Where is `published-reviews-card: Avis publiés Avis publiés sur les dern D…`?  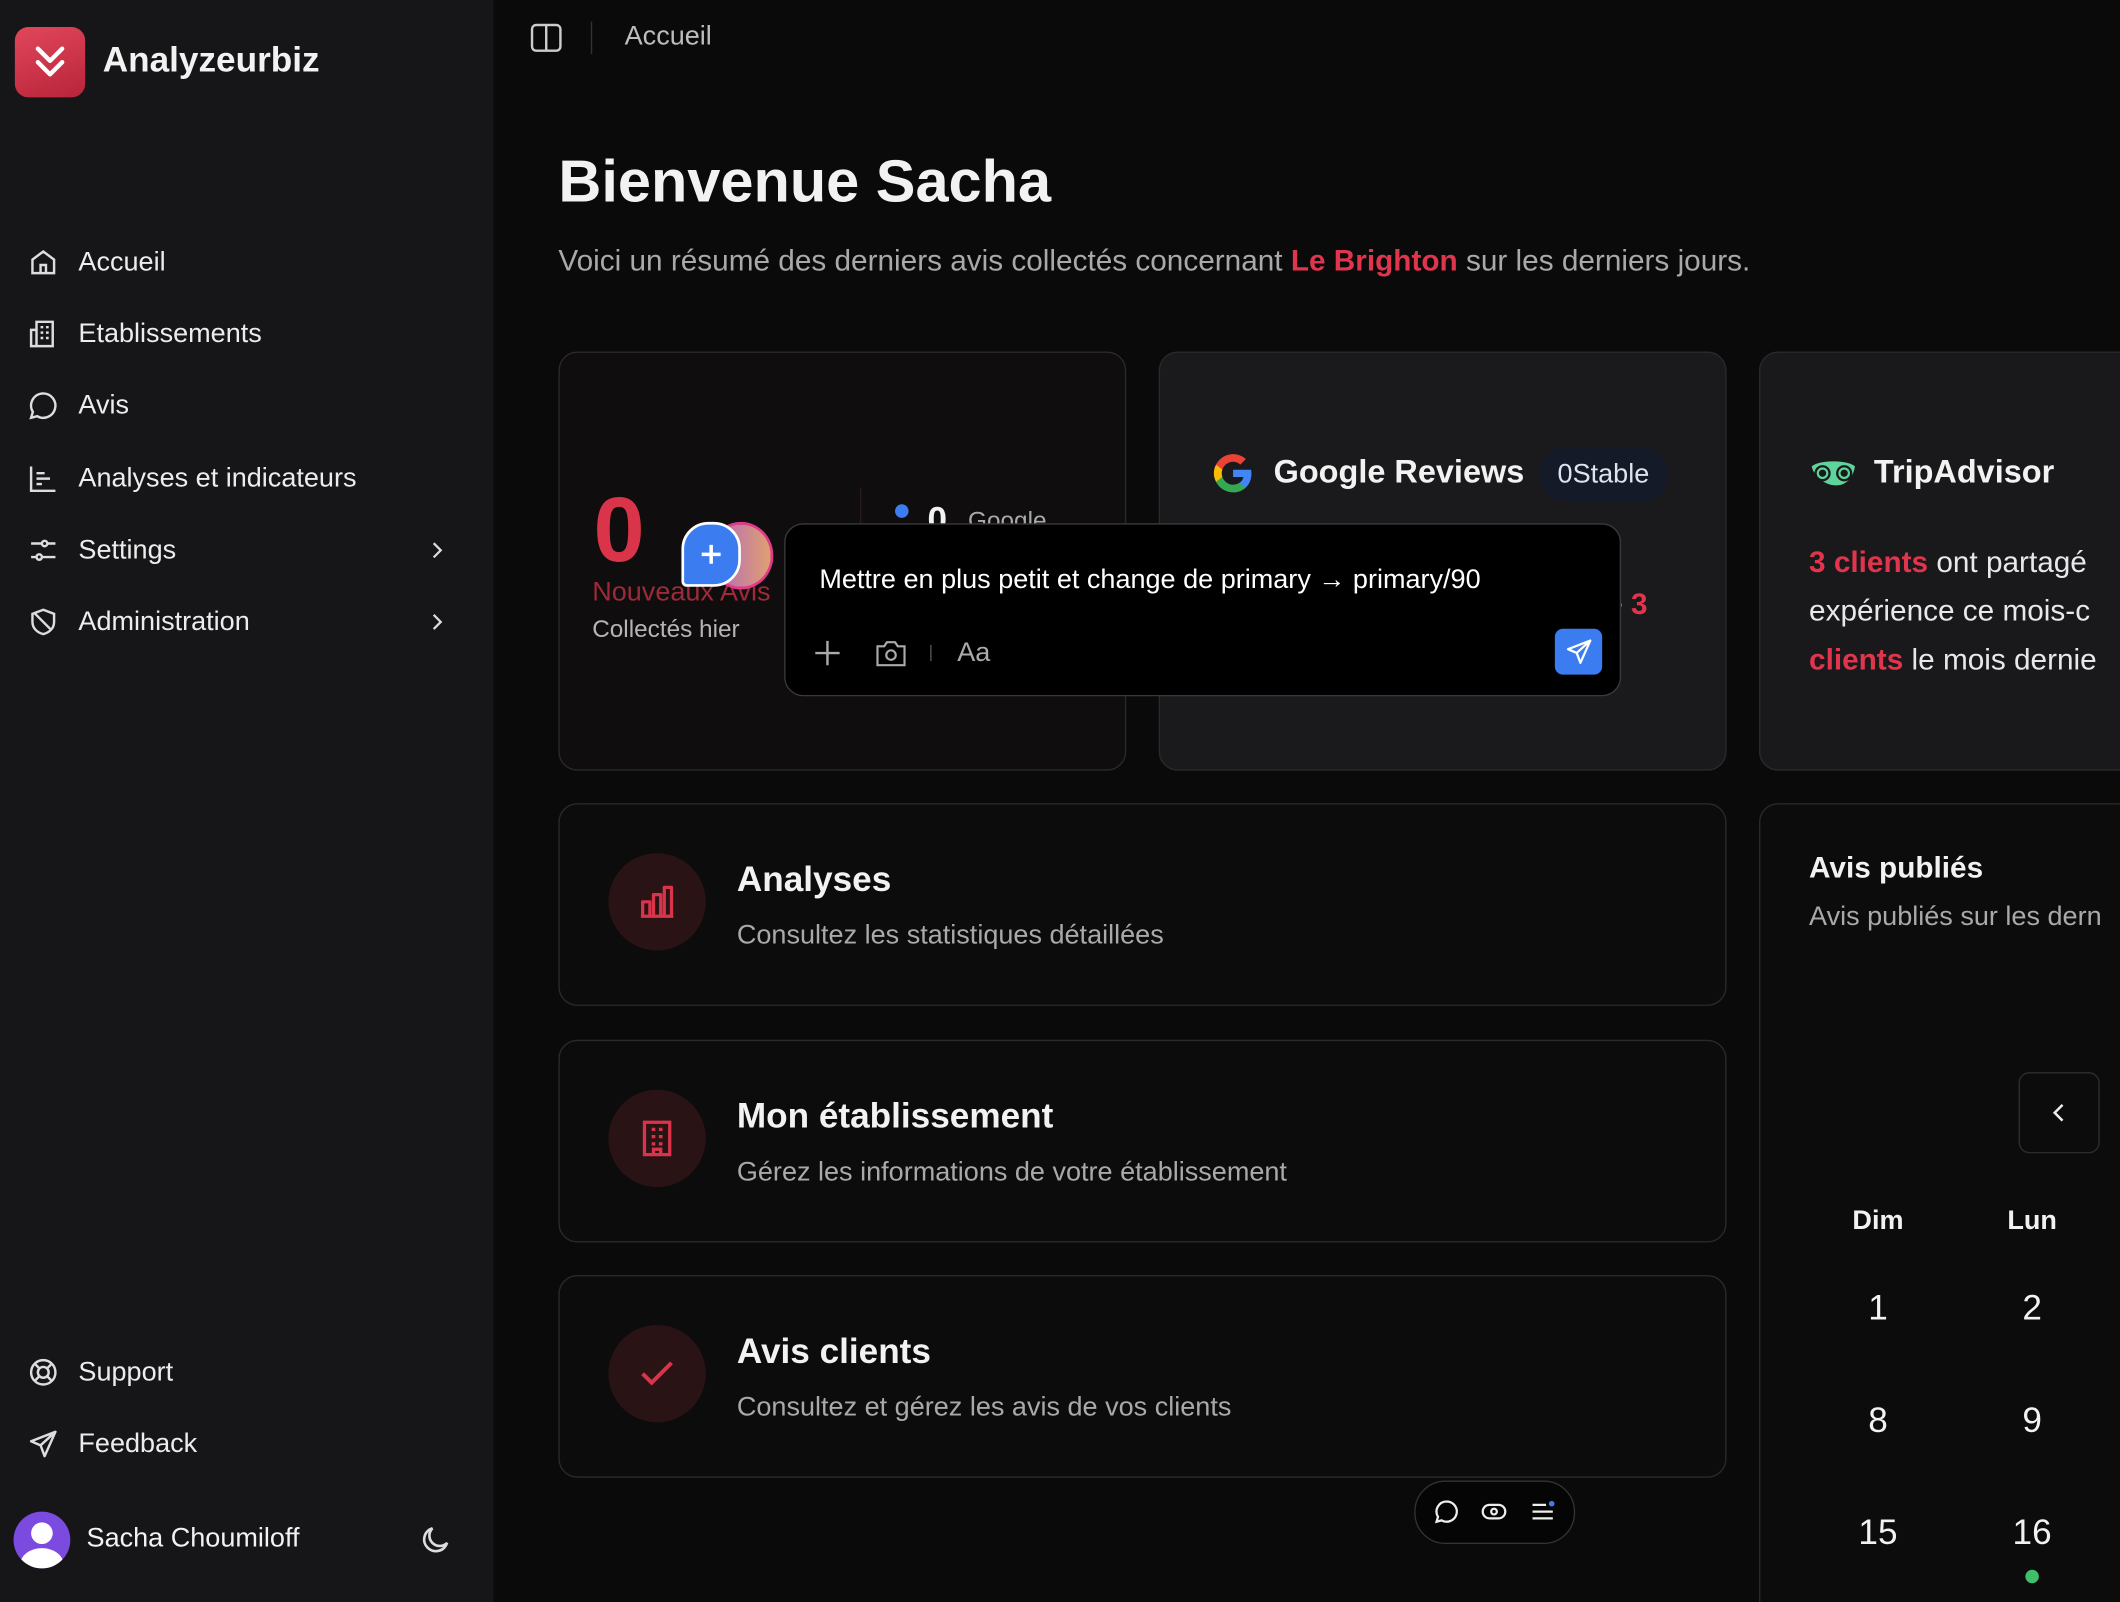 published-reviews-card: Avis publiés Avis publiés sur les dern D… is located at coordinates (1939, 1202).